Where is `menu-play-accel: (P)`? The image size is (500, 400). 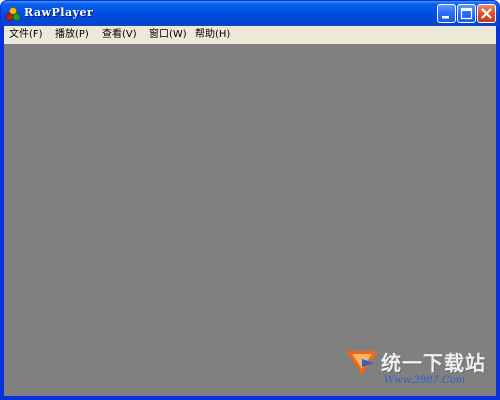 menu-play-accel: (P) is located at coordinates (82, 34).